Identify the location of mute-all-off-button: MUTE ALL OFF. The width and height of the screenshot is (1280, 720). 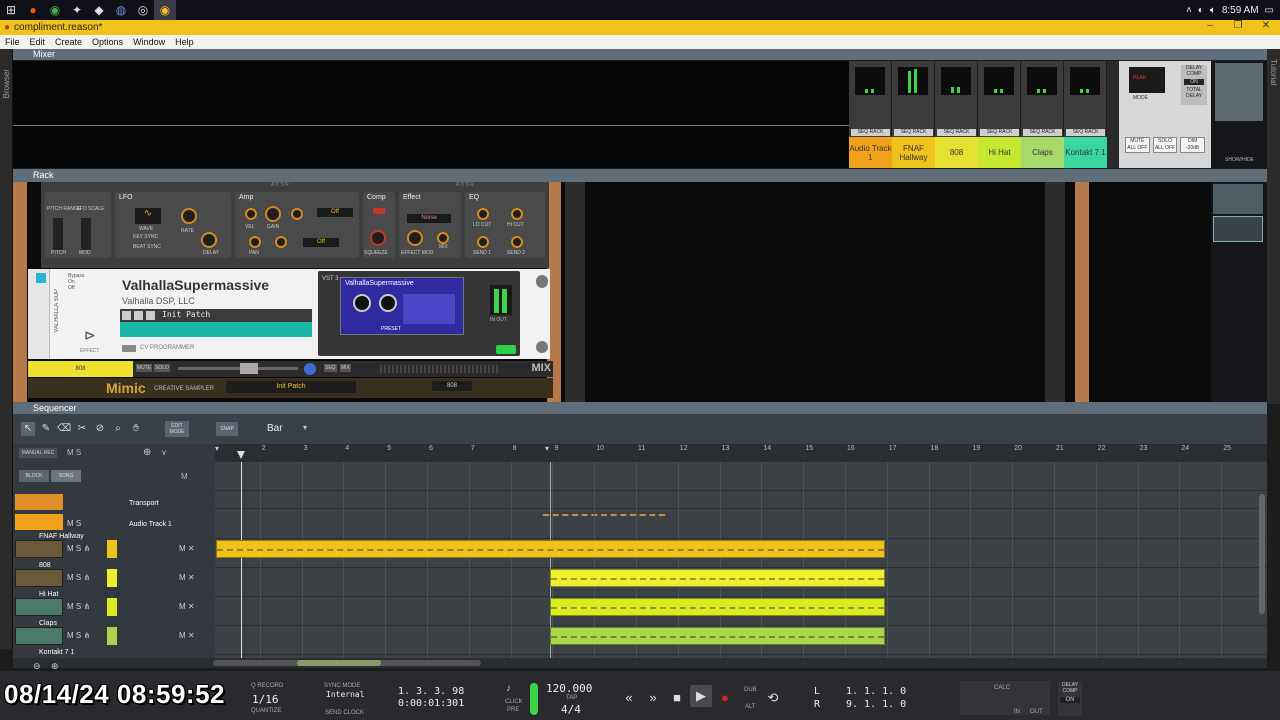
(1137, 145).